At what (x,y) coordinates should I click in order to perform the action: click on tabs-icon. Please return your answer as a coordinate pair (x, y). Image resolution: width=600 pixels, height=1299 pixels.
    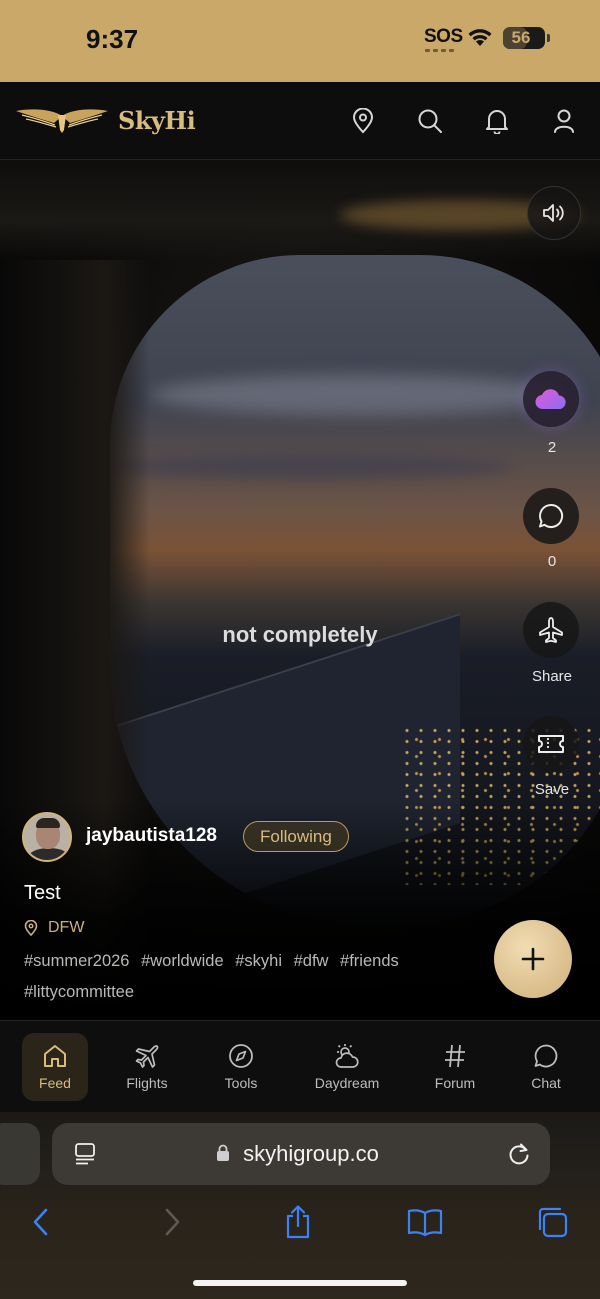
    Looking at the image, I should click on (553, 1222).